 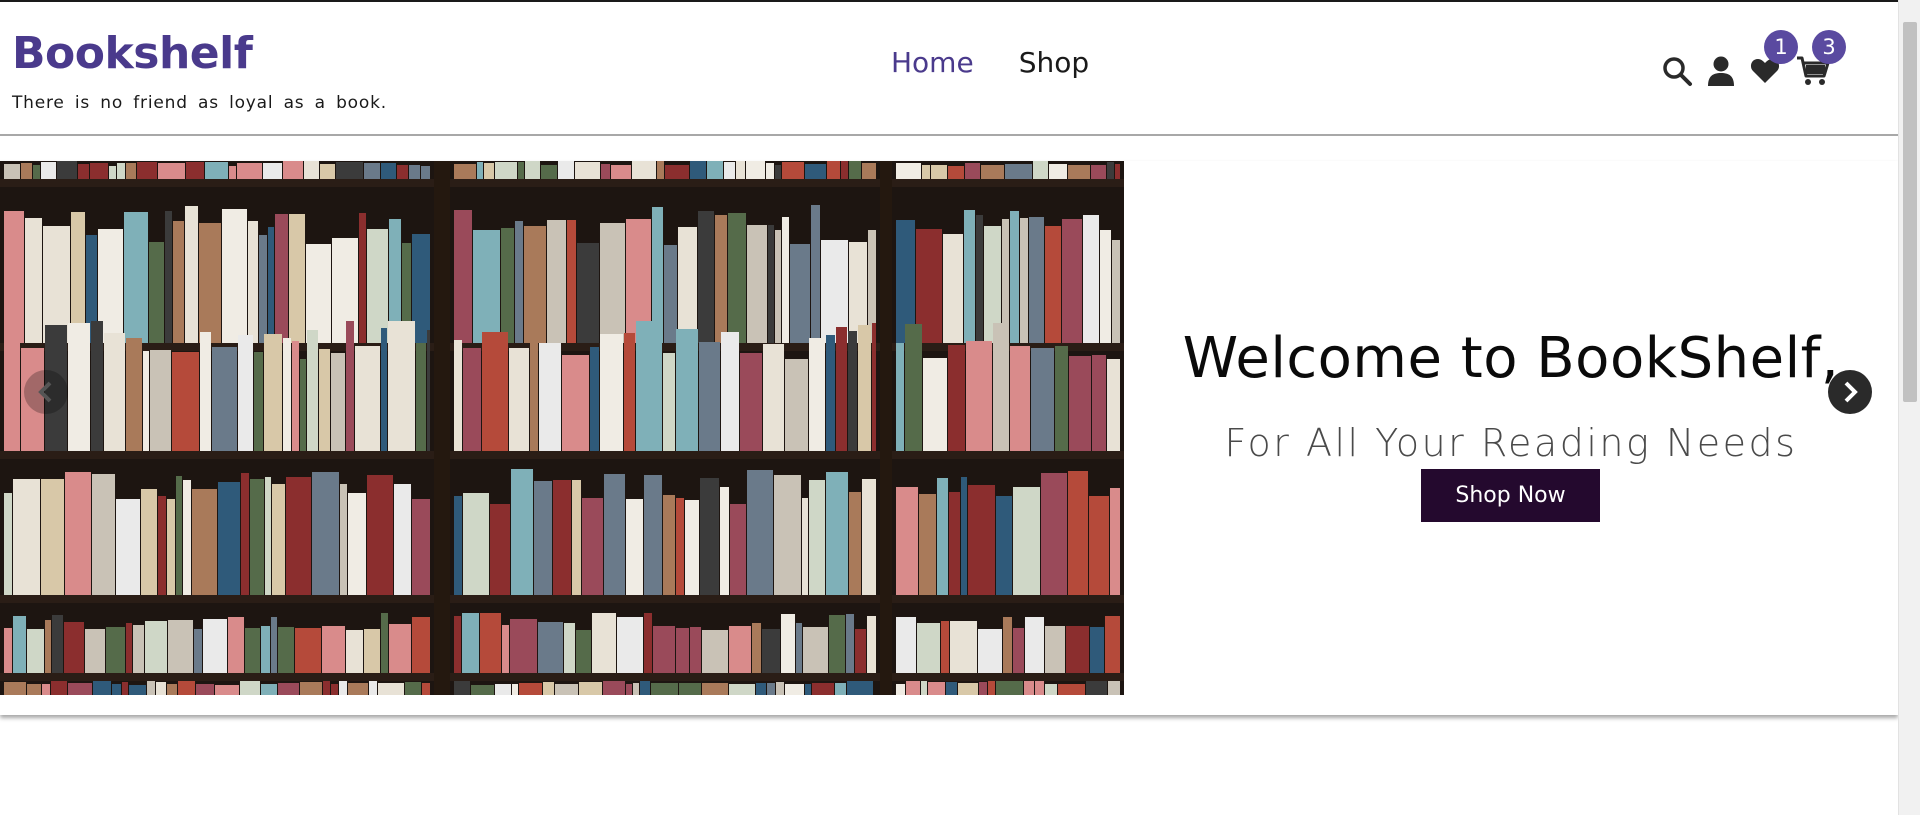 I want to click on page-scrollbar, so click(x=1909, y=407).